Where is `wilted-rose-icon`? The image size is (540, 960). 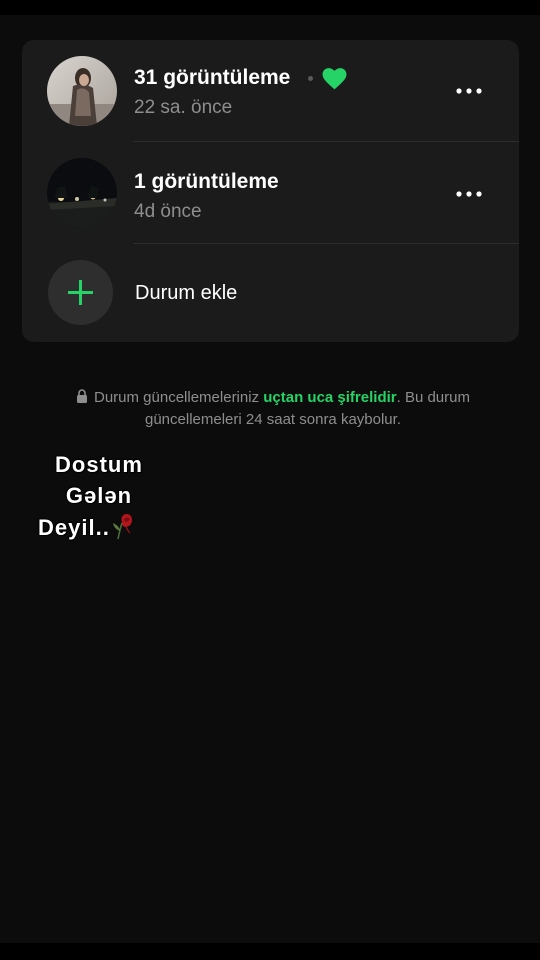
wilted-rose-icon is located at coordinates (122, 527).